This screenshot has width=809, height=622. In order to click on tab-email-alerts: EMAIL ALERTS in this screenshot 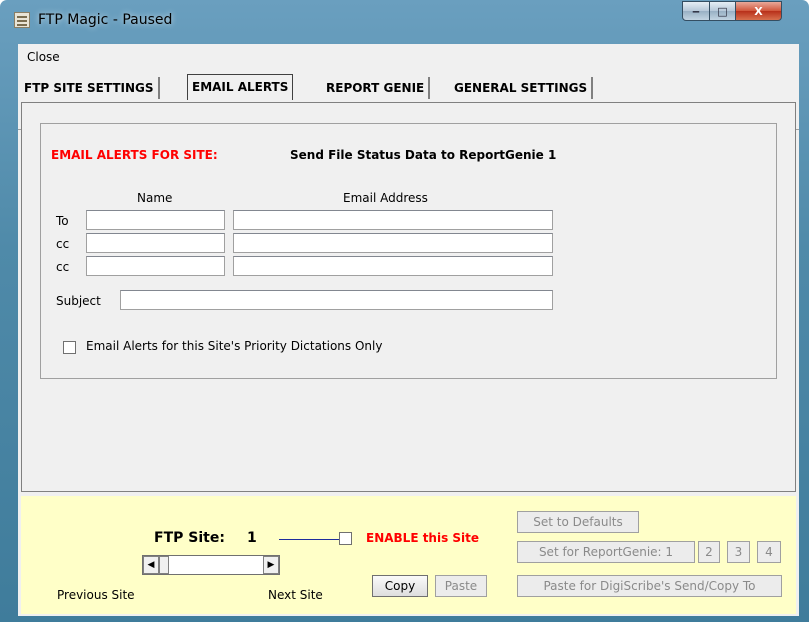, I will do `click(240, 87)`.